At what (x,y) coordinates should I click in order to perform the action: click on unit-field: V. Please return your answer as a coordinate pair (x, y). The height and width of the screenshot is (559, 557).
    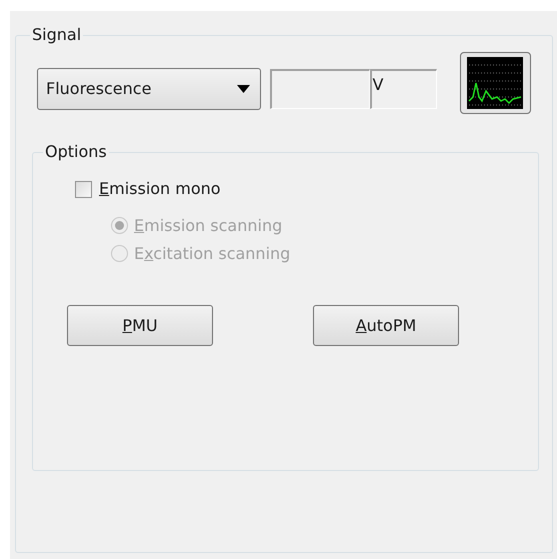
    Looking at the image, I should click on (403, 89).